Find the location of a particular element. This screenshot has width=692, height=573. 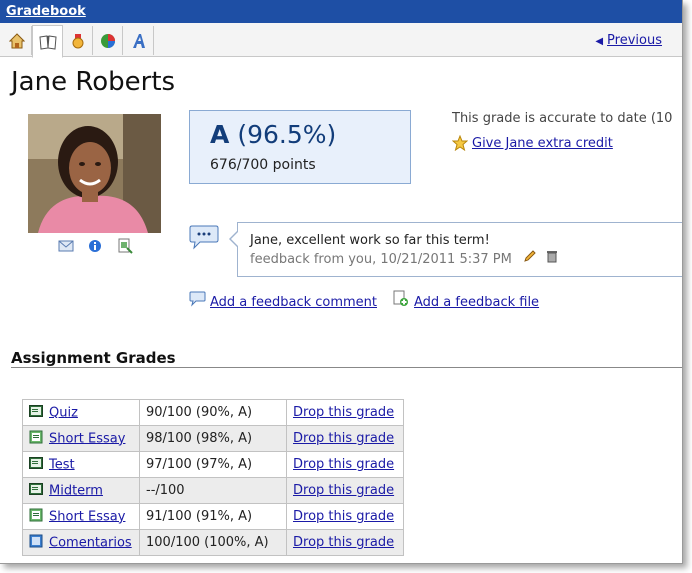

assignment-link: Comentarios is located at coordinates (90, 542).